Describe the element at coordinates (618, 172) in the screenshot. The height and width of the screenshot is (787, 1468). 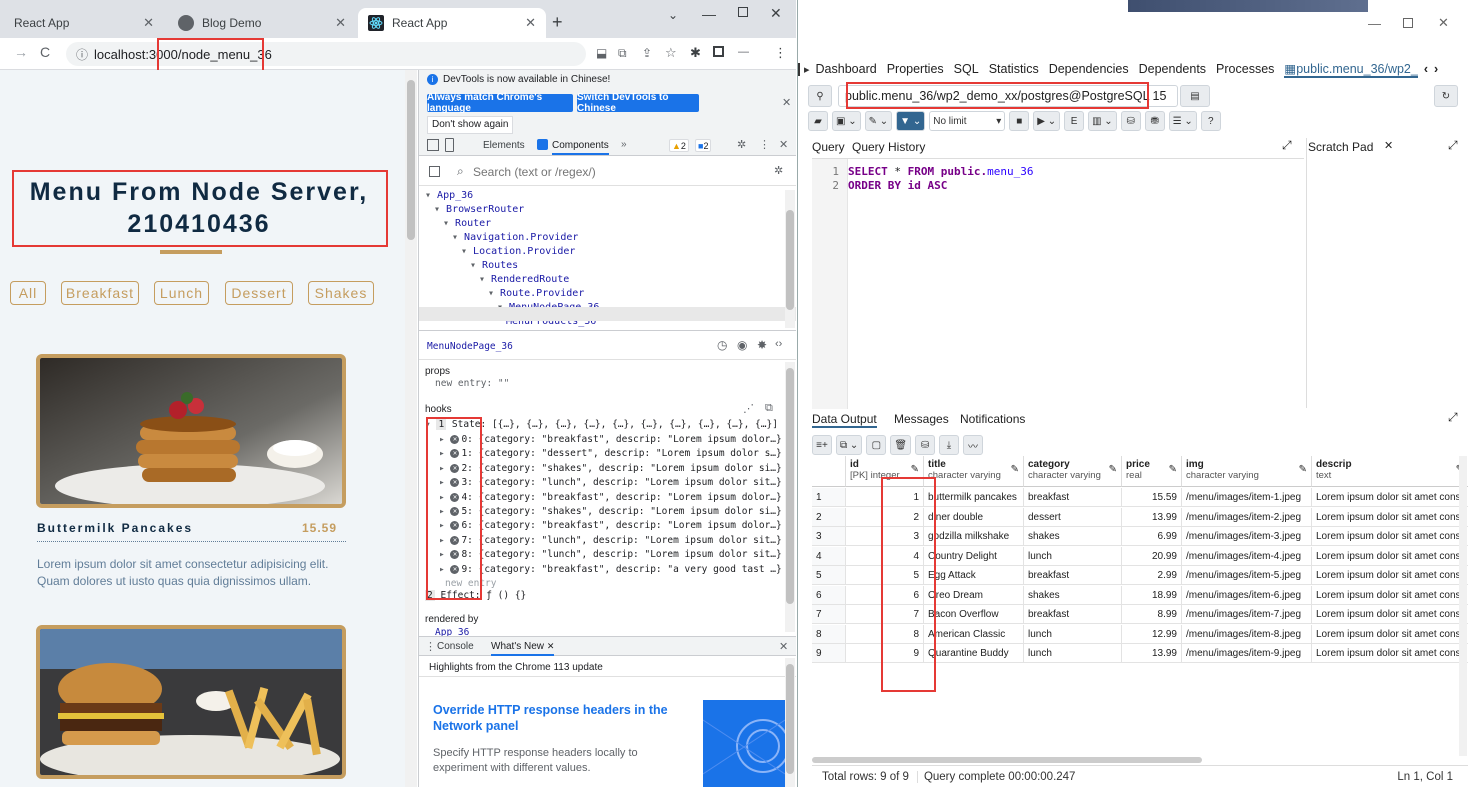
I see `component-search-input` at that location.